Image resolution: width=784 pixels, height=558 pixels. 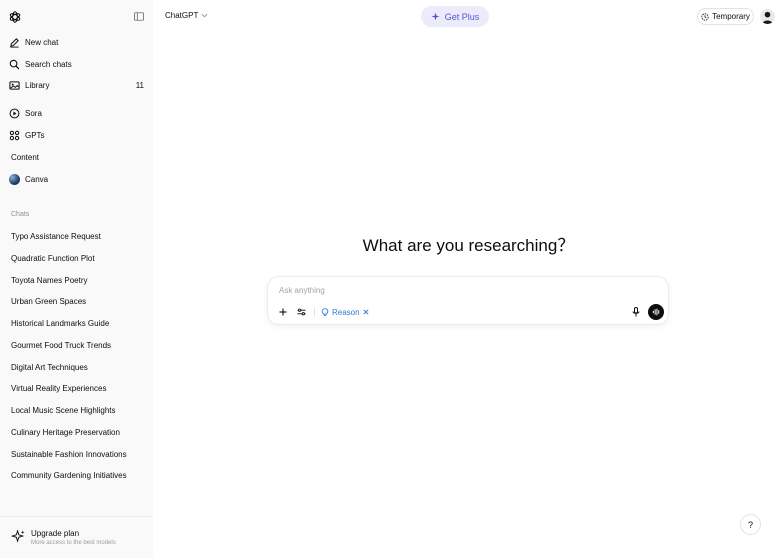 I want to click on canva-button: Canva, so click(x=76, y=180).